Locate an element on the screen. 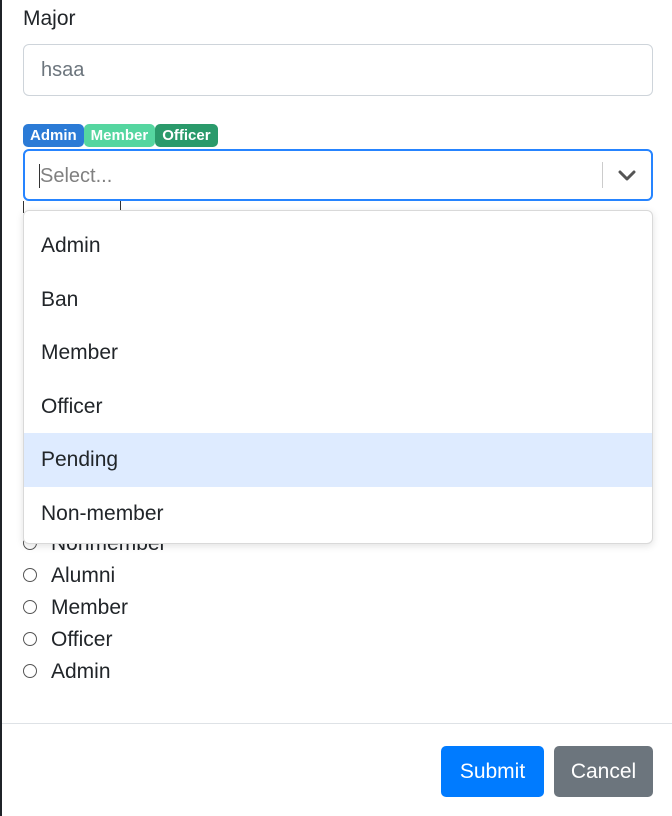 This screenshot has height=816, width=672. badge-officer: Officer is located at coordinates (186, 135).